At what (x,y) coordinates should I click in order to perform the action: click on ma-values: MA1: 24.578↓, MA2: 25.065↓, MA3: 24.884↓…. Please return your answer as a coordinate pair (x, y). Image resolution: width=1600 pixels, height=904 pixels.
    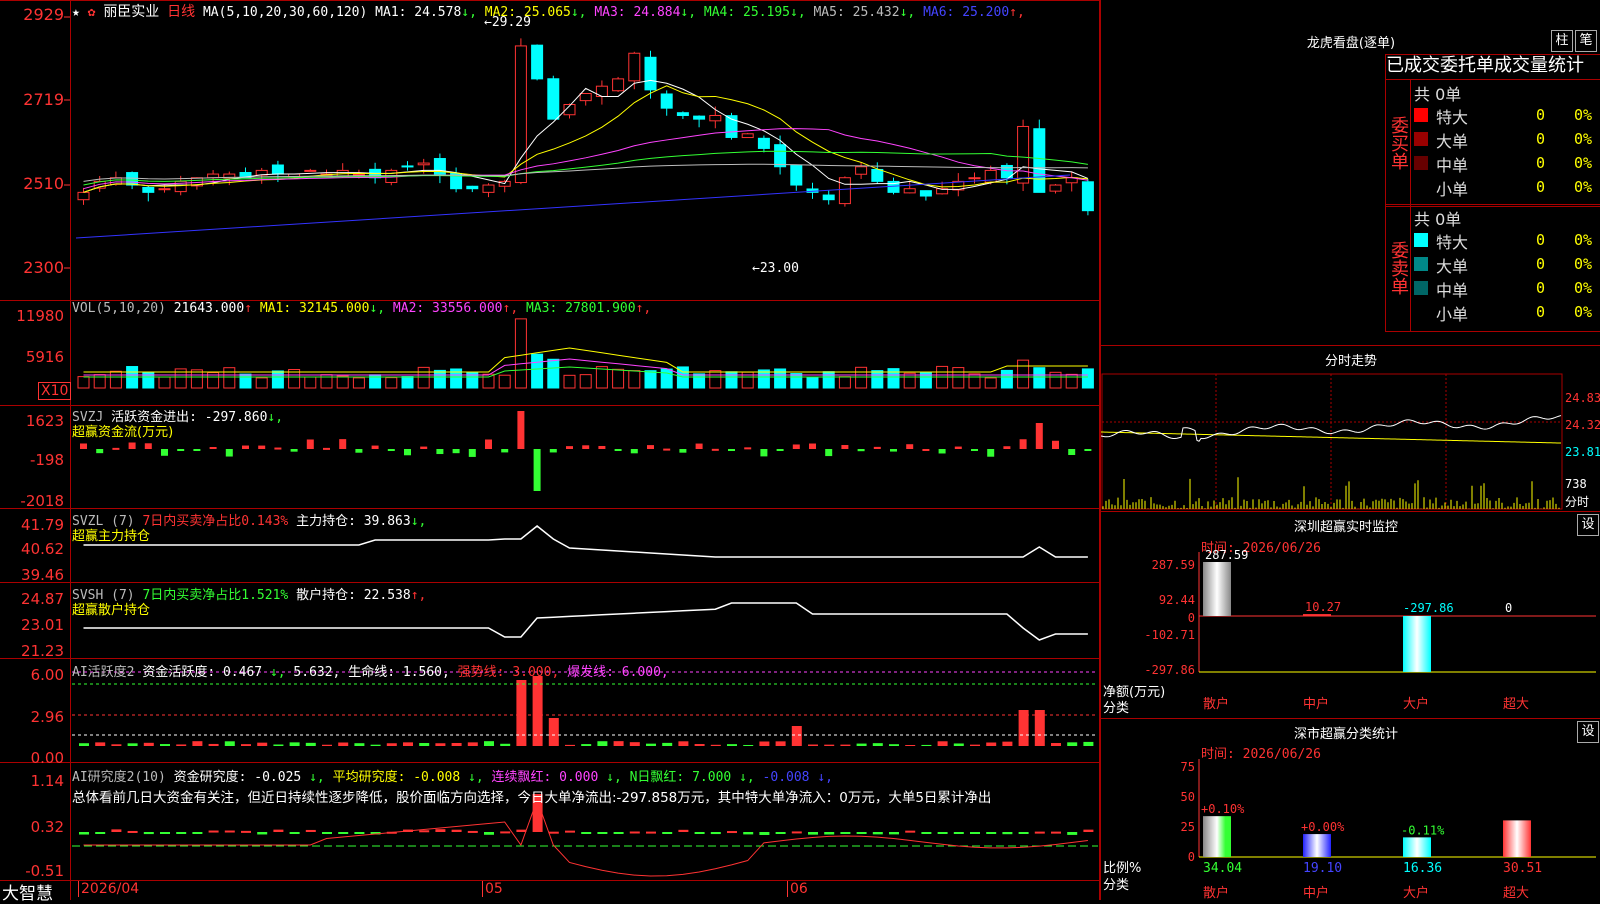
    Looking at the image, I should click on (700, 12).